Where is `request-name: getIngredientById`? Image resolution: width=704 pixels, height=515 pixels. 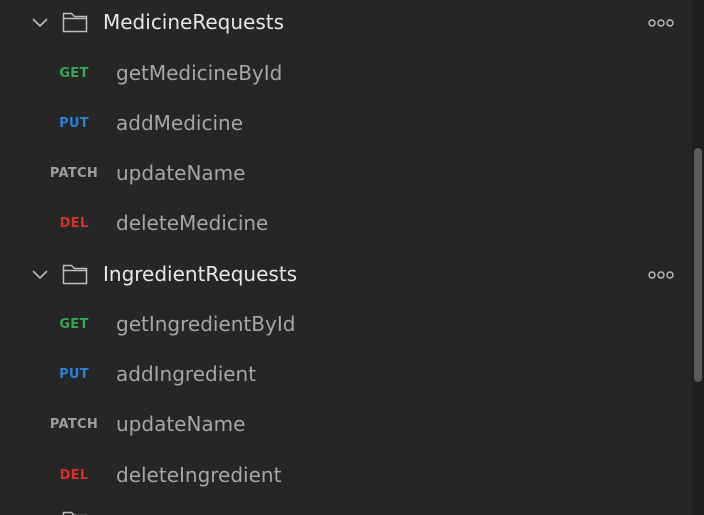
request-name: getIngredientById is located at coordinates (206, 324).